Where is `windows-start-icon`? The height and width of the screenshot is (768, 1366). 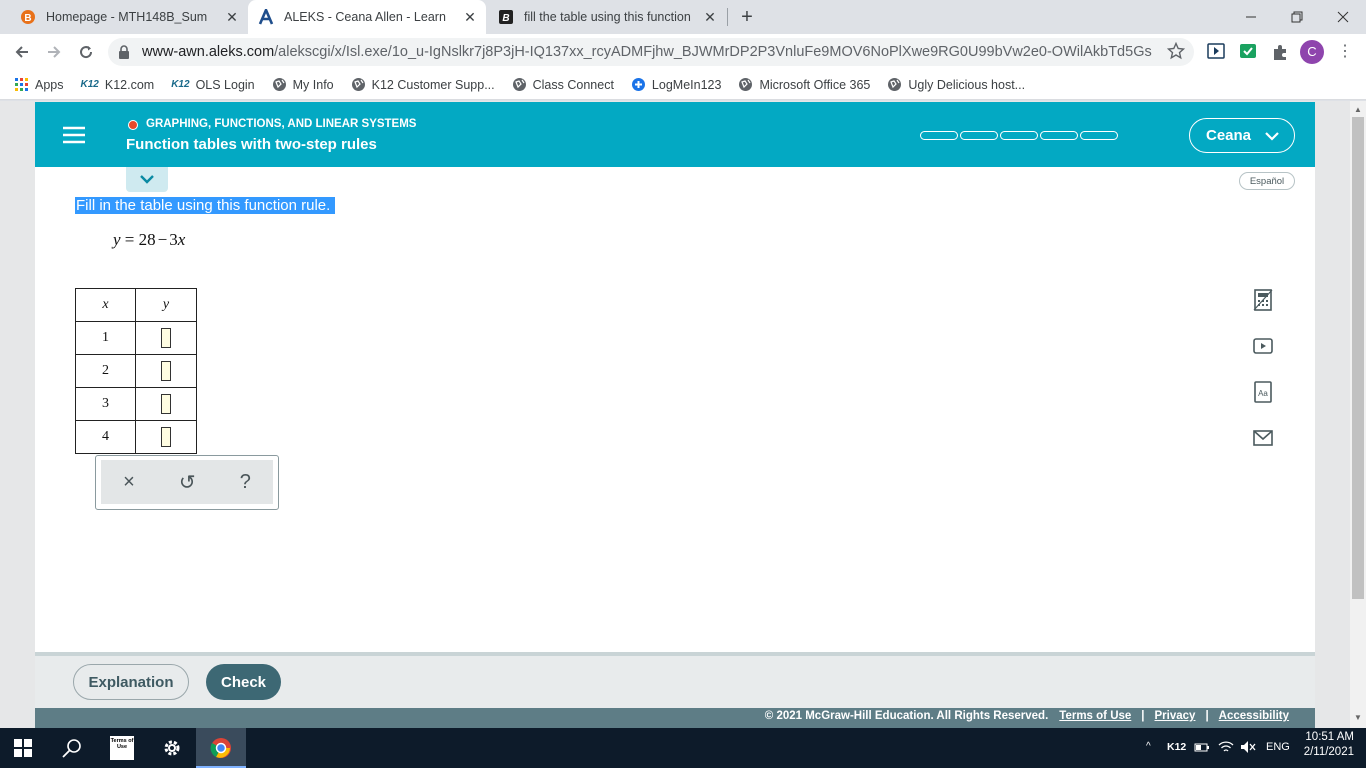 windows-start-icon is located at coordinates (23, 748).